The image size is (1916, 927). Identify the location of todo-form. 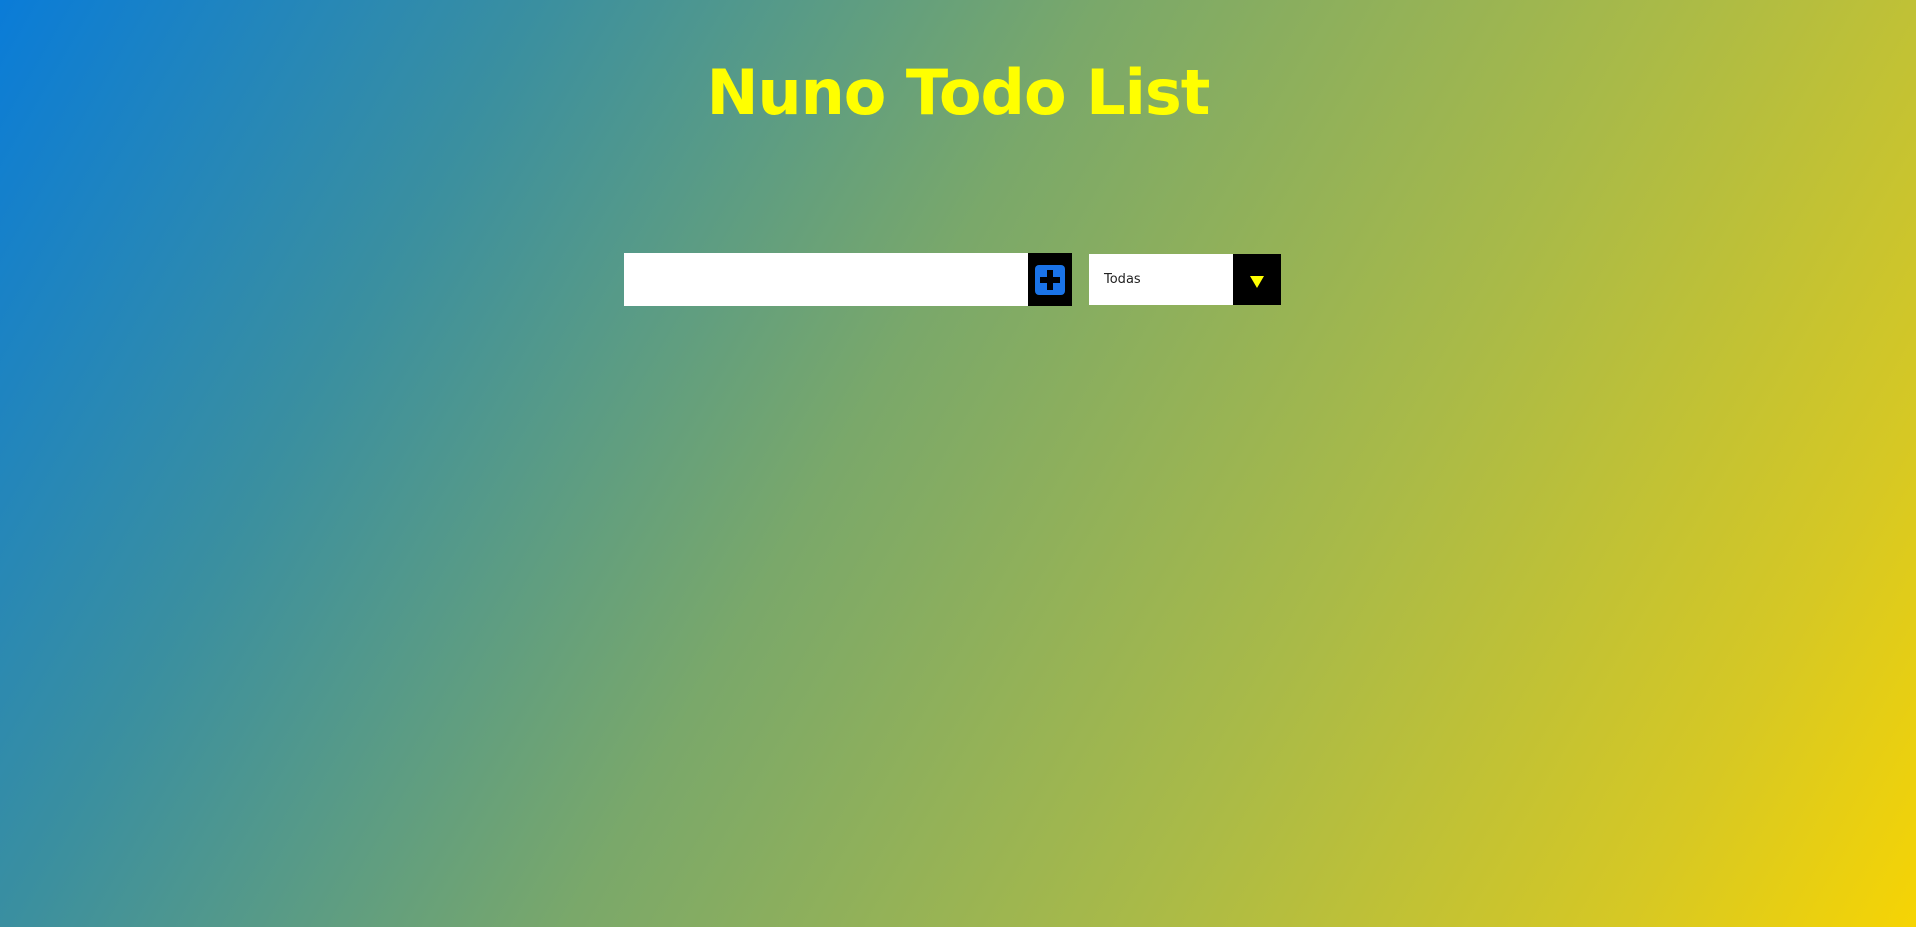
(848, 279).